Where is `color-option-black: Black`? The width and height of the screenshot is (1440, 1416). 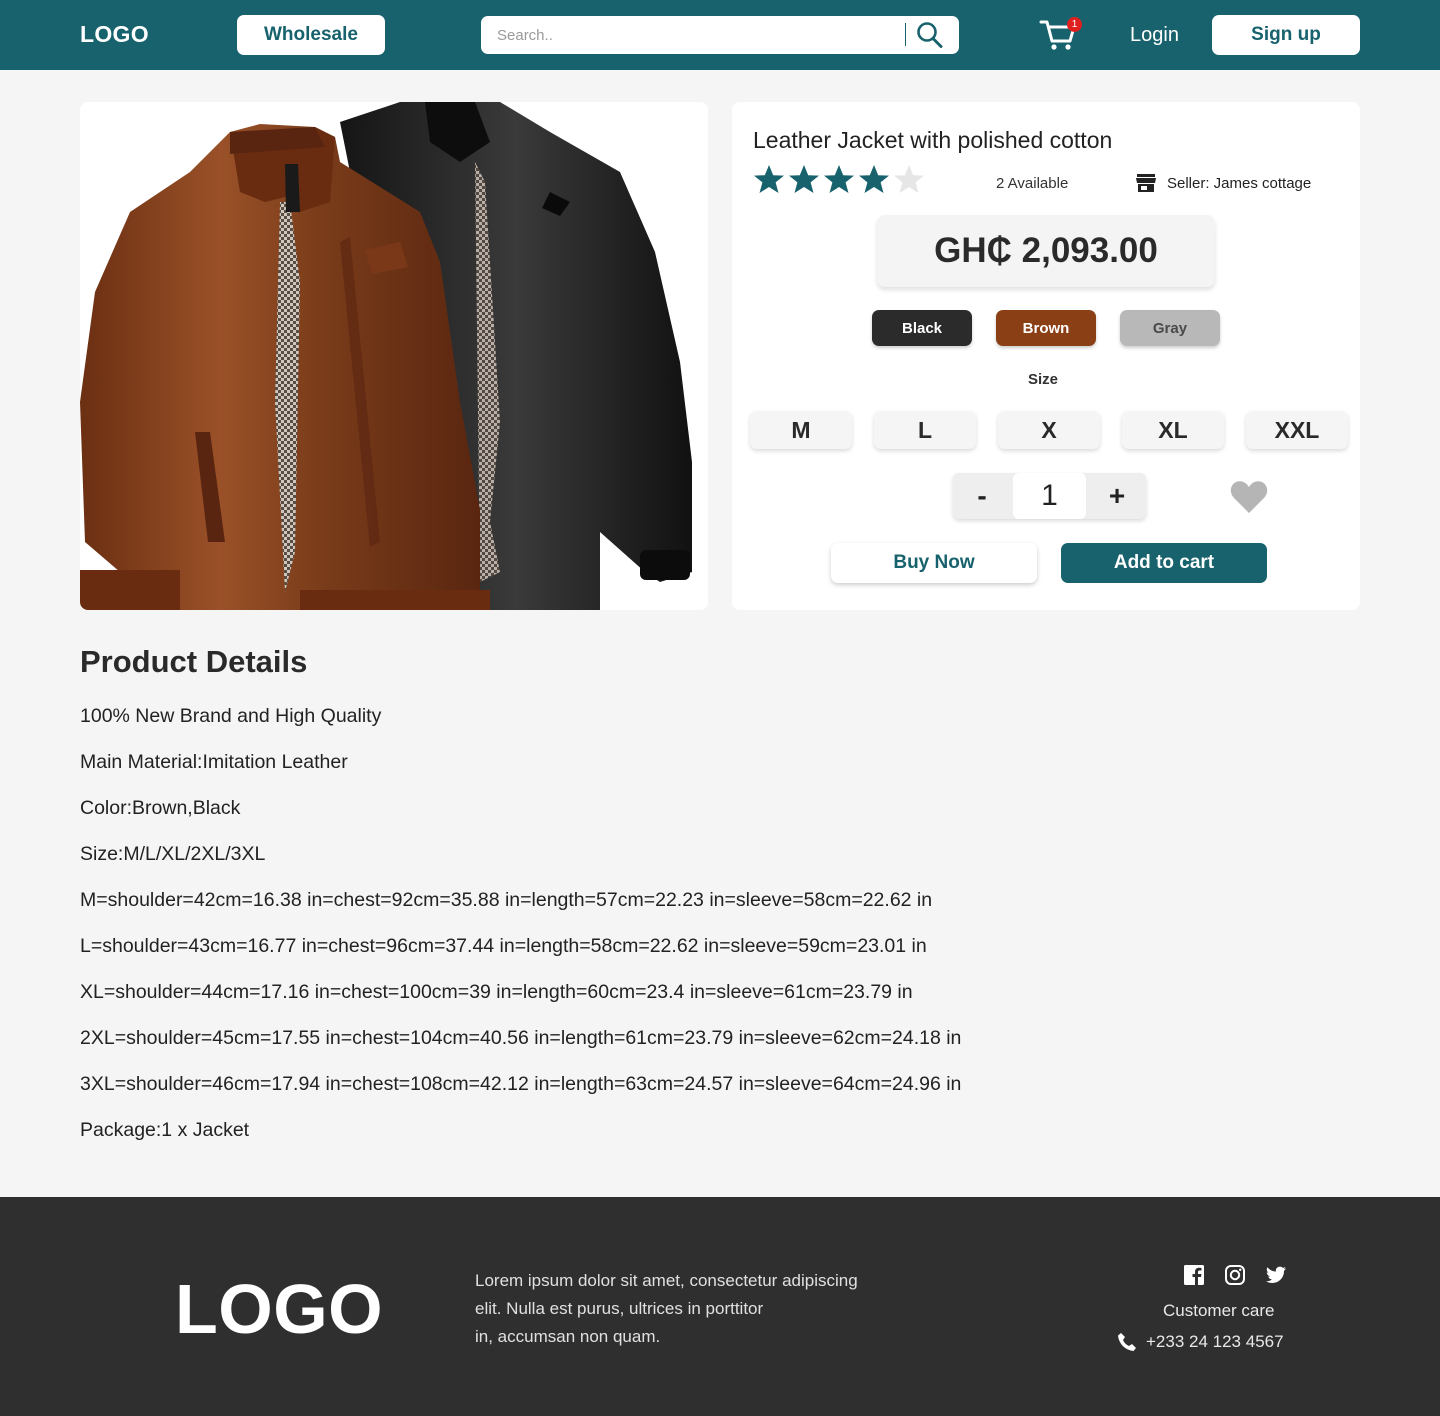
color-option-black: Black is located at coordinates (922, 328).